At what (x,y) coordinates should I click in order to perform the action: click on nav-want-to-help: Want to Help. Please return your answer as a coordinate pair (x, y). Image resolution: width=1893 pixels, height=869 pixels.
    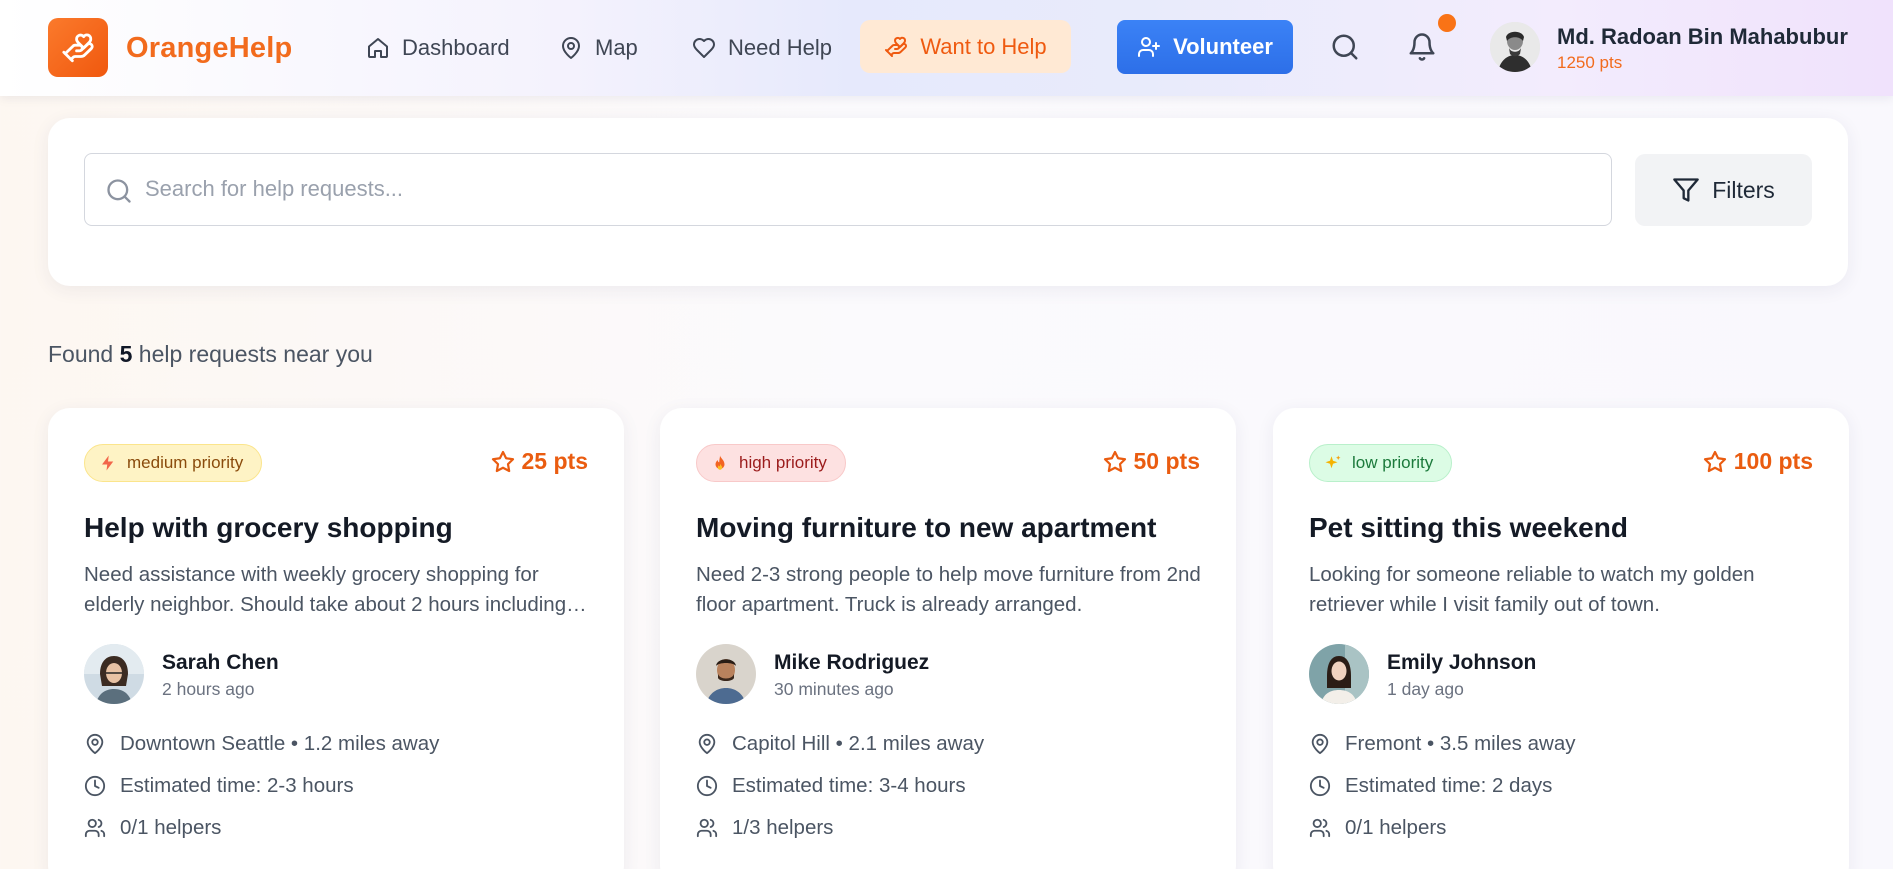
    Looking at the image, I should click on (965, 46).